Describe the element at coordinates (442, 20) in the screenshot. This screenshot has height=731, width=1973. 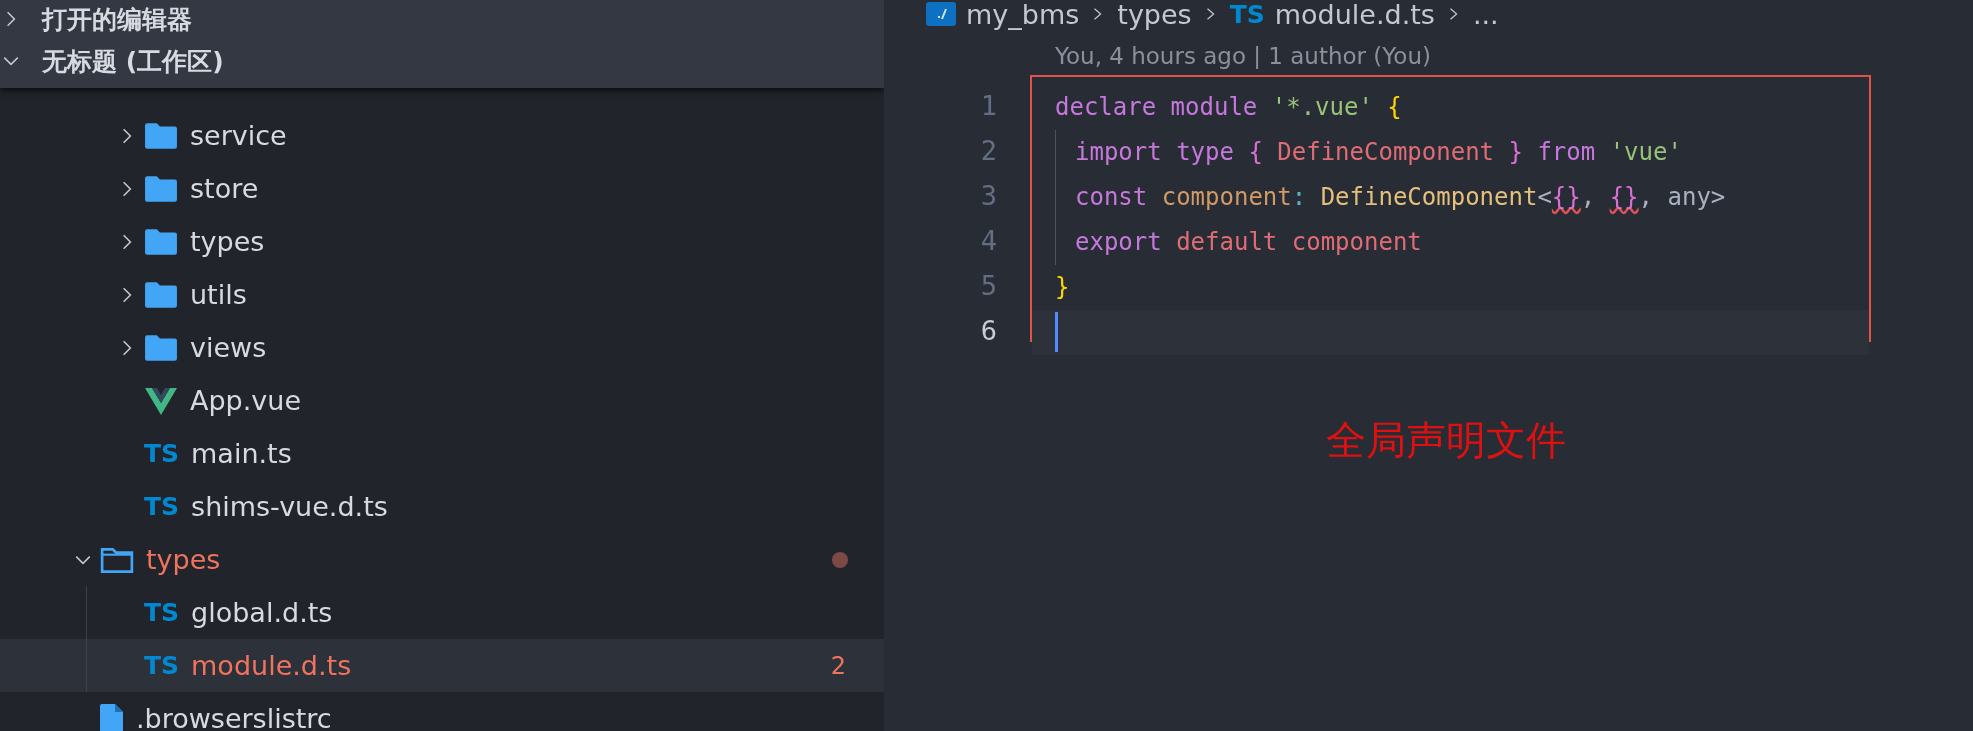
I see `section-header: 打开的编辑器` at that location.